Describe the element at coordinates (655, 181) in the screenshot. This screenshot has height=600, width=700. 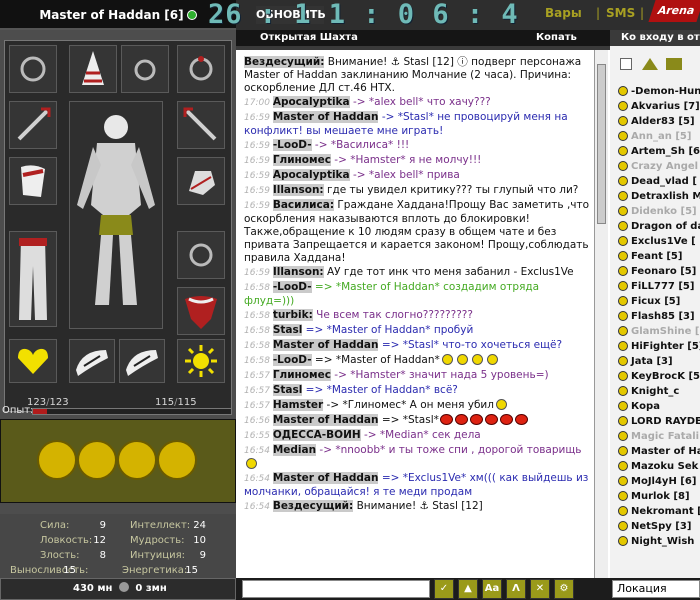
I see `user-list-item: Dead_vlad [` at that location.